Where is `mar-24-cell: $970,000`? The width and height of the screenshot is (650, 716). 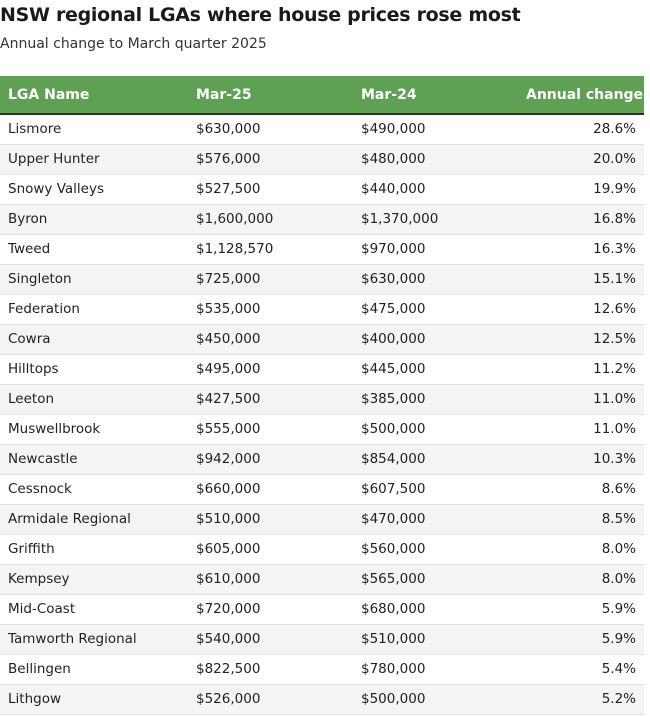
mar-24-cell: $970,000 is located at coordinates (435, 249).